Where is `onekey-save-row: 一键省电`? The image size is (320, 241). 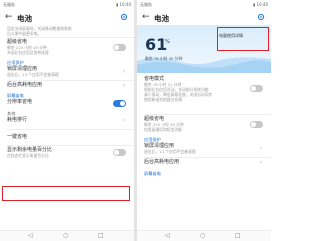 onekey-save-row: 一键省电 is located at coordinates (67, 137).